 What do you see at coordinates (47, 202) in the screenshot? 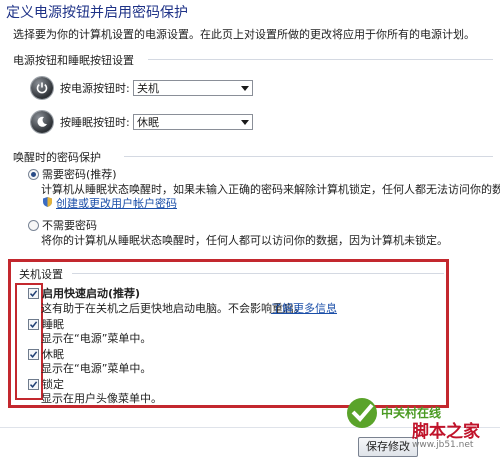
I see `uac-shield-icon` at bounding box center [47, 202].